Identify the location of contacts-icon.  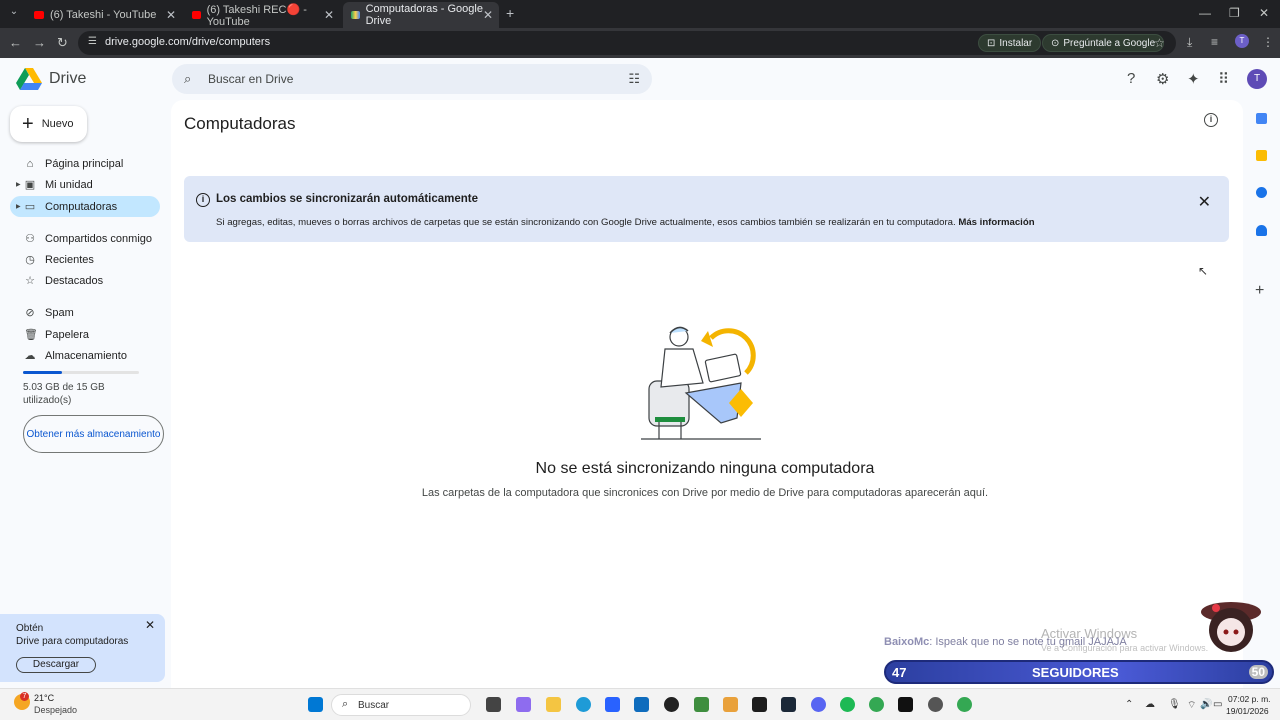
(1261, 230).